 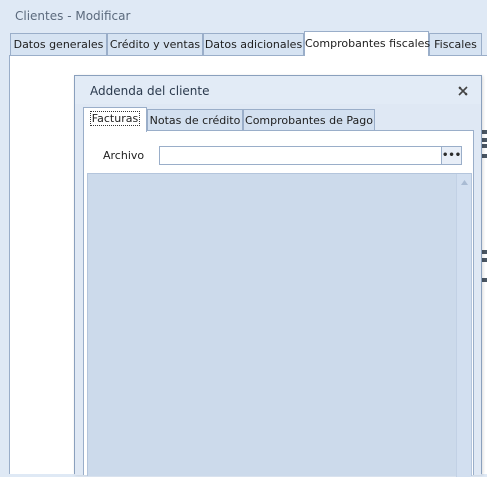 I want to click on tab-datos-adicionales: Datos adicionales, so click(x=253, y=44).